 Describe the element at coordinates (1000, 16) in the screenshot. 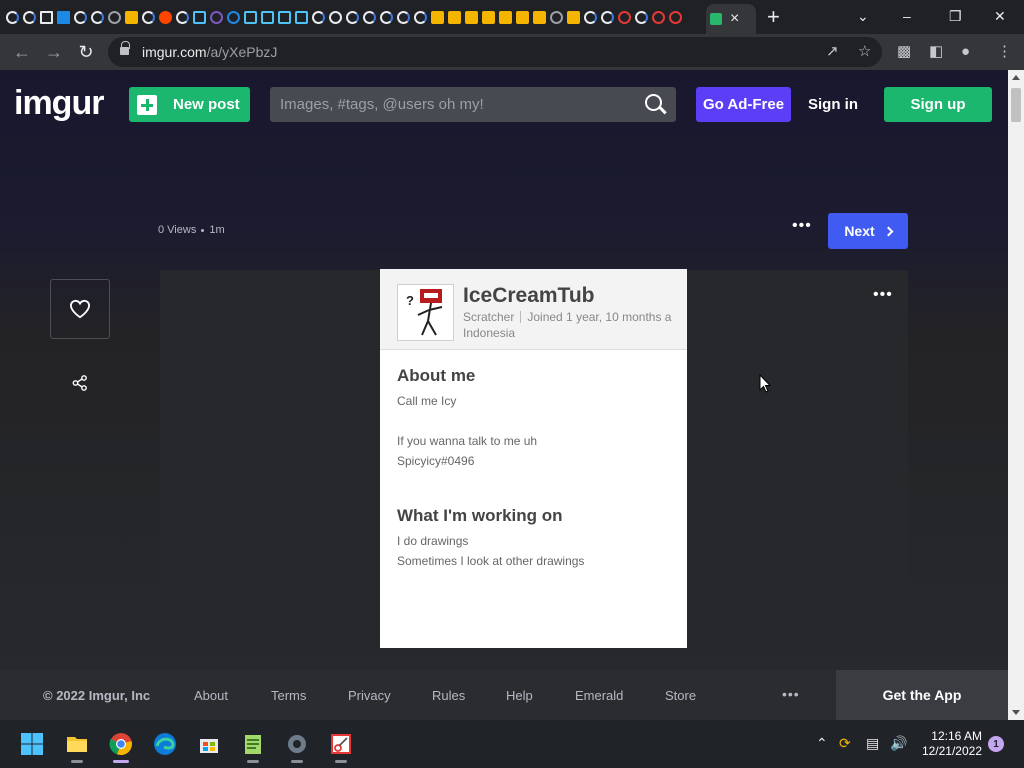

I see `close-window-button: ✕` at that location.